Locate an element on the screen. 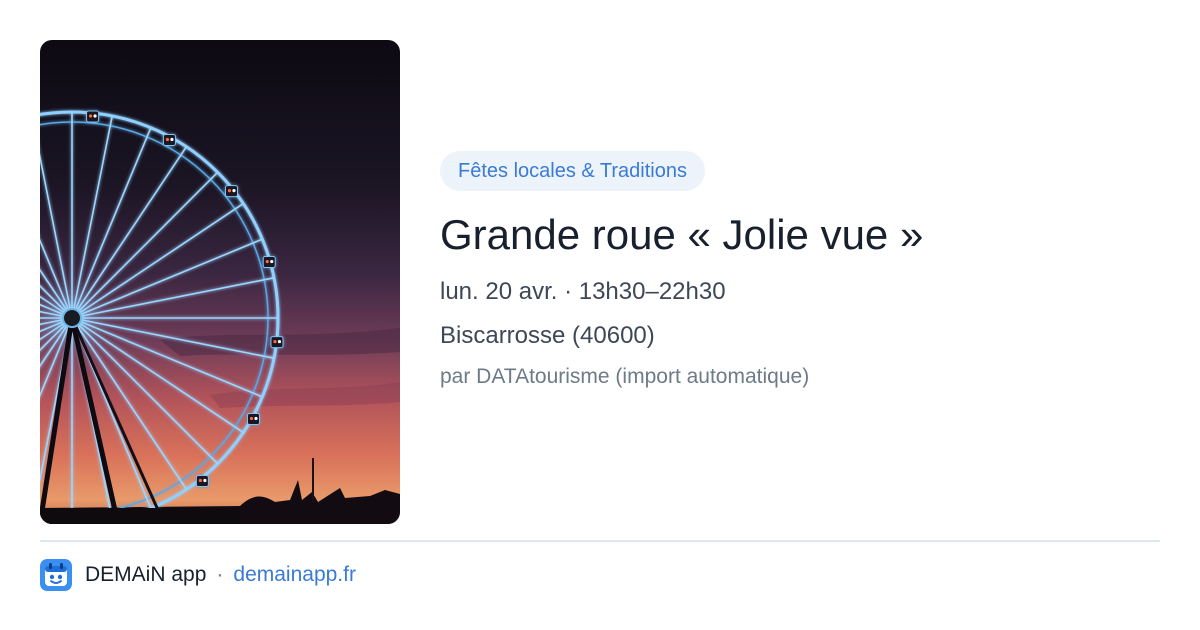 This screenshot has height=630, width=1200. footer: DEMAiN app · demainapp.fr is located at coordinates (198, 575).